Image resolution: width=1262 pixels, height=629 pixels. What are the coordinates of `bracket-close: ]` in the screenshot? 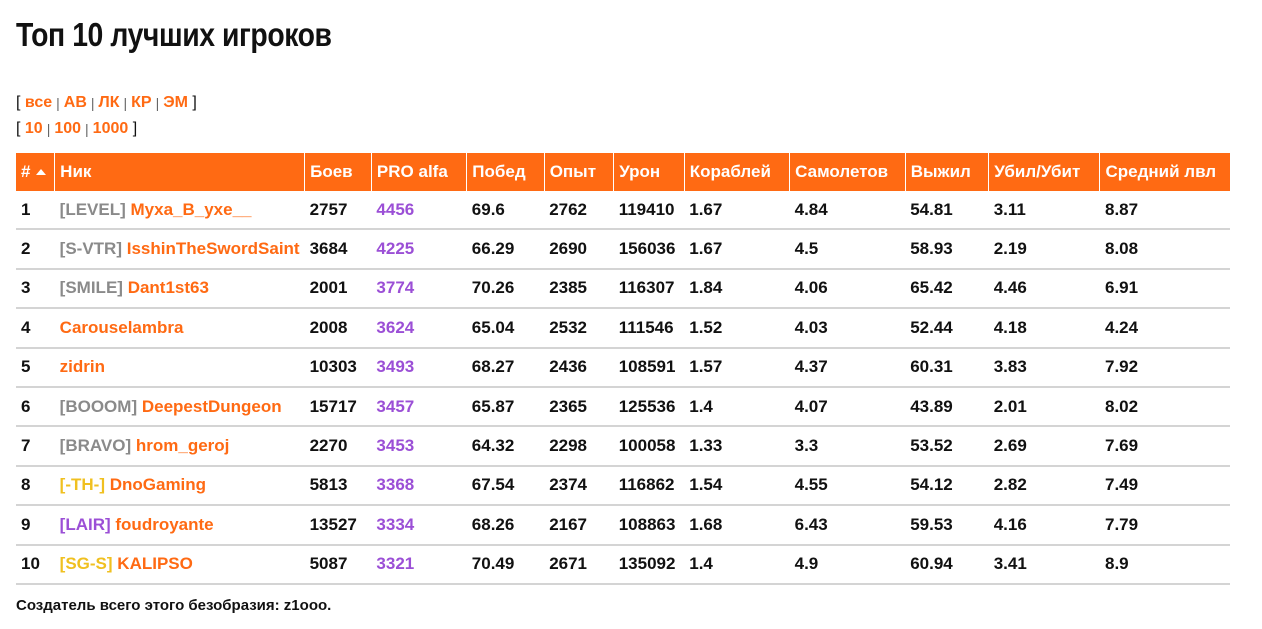 It's located at (192, 102).